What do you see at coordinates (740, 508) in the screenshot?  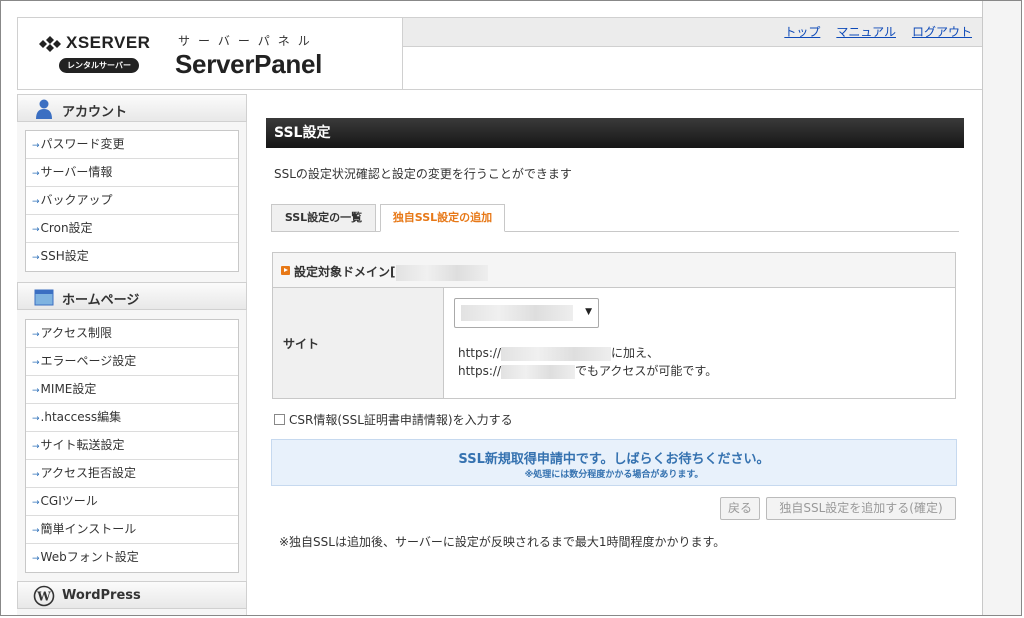 I see `back-button: 戻る` at bounding box center [740, 508].